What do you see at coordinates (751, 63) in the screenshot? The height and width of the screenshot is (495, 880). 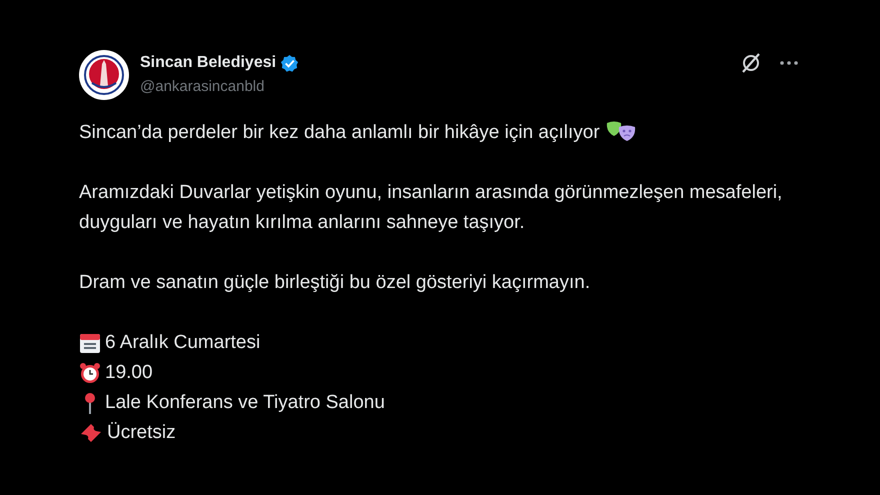 I see `grok-icon` at bounding box center [751, 63].